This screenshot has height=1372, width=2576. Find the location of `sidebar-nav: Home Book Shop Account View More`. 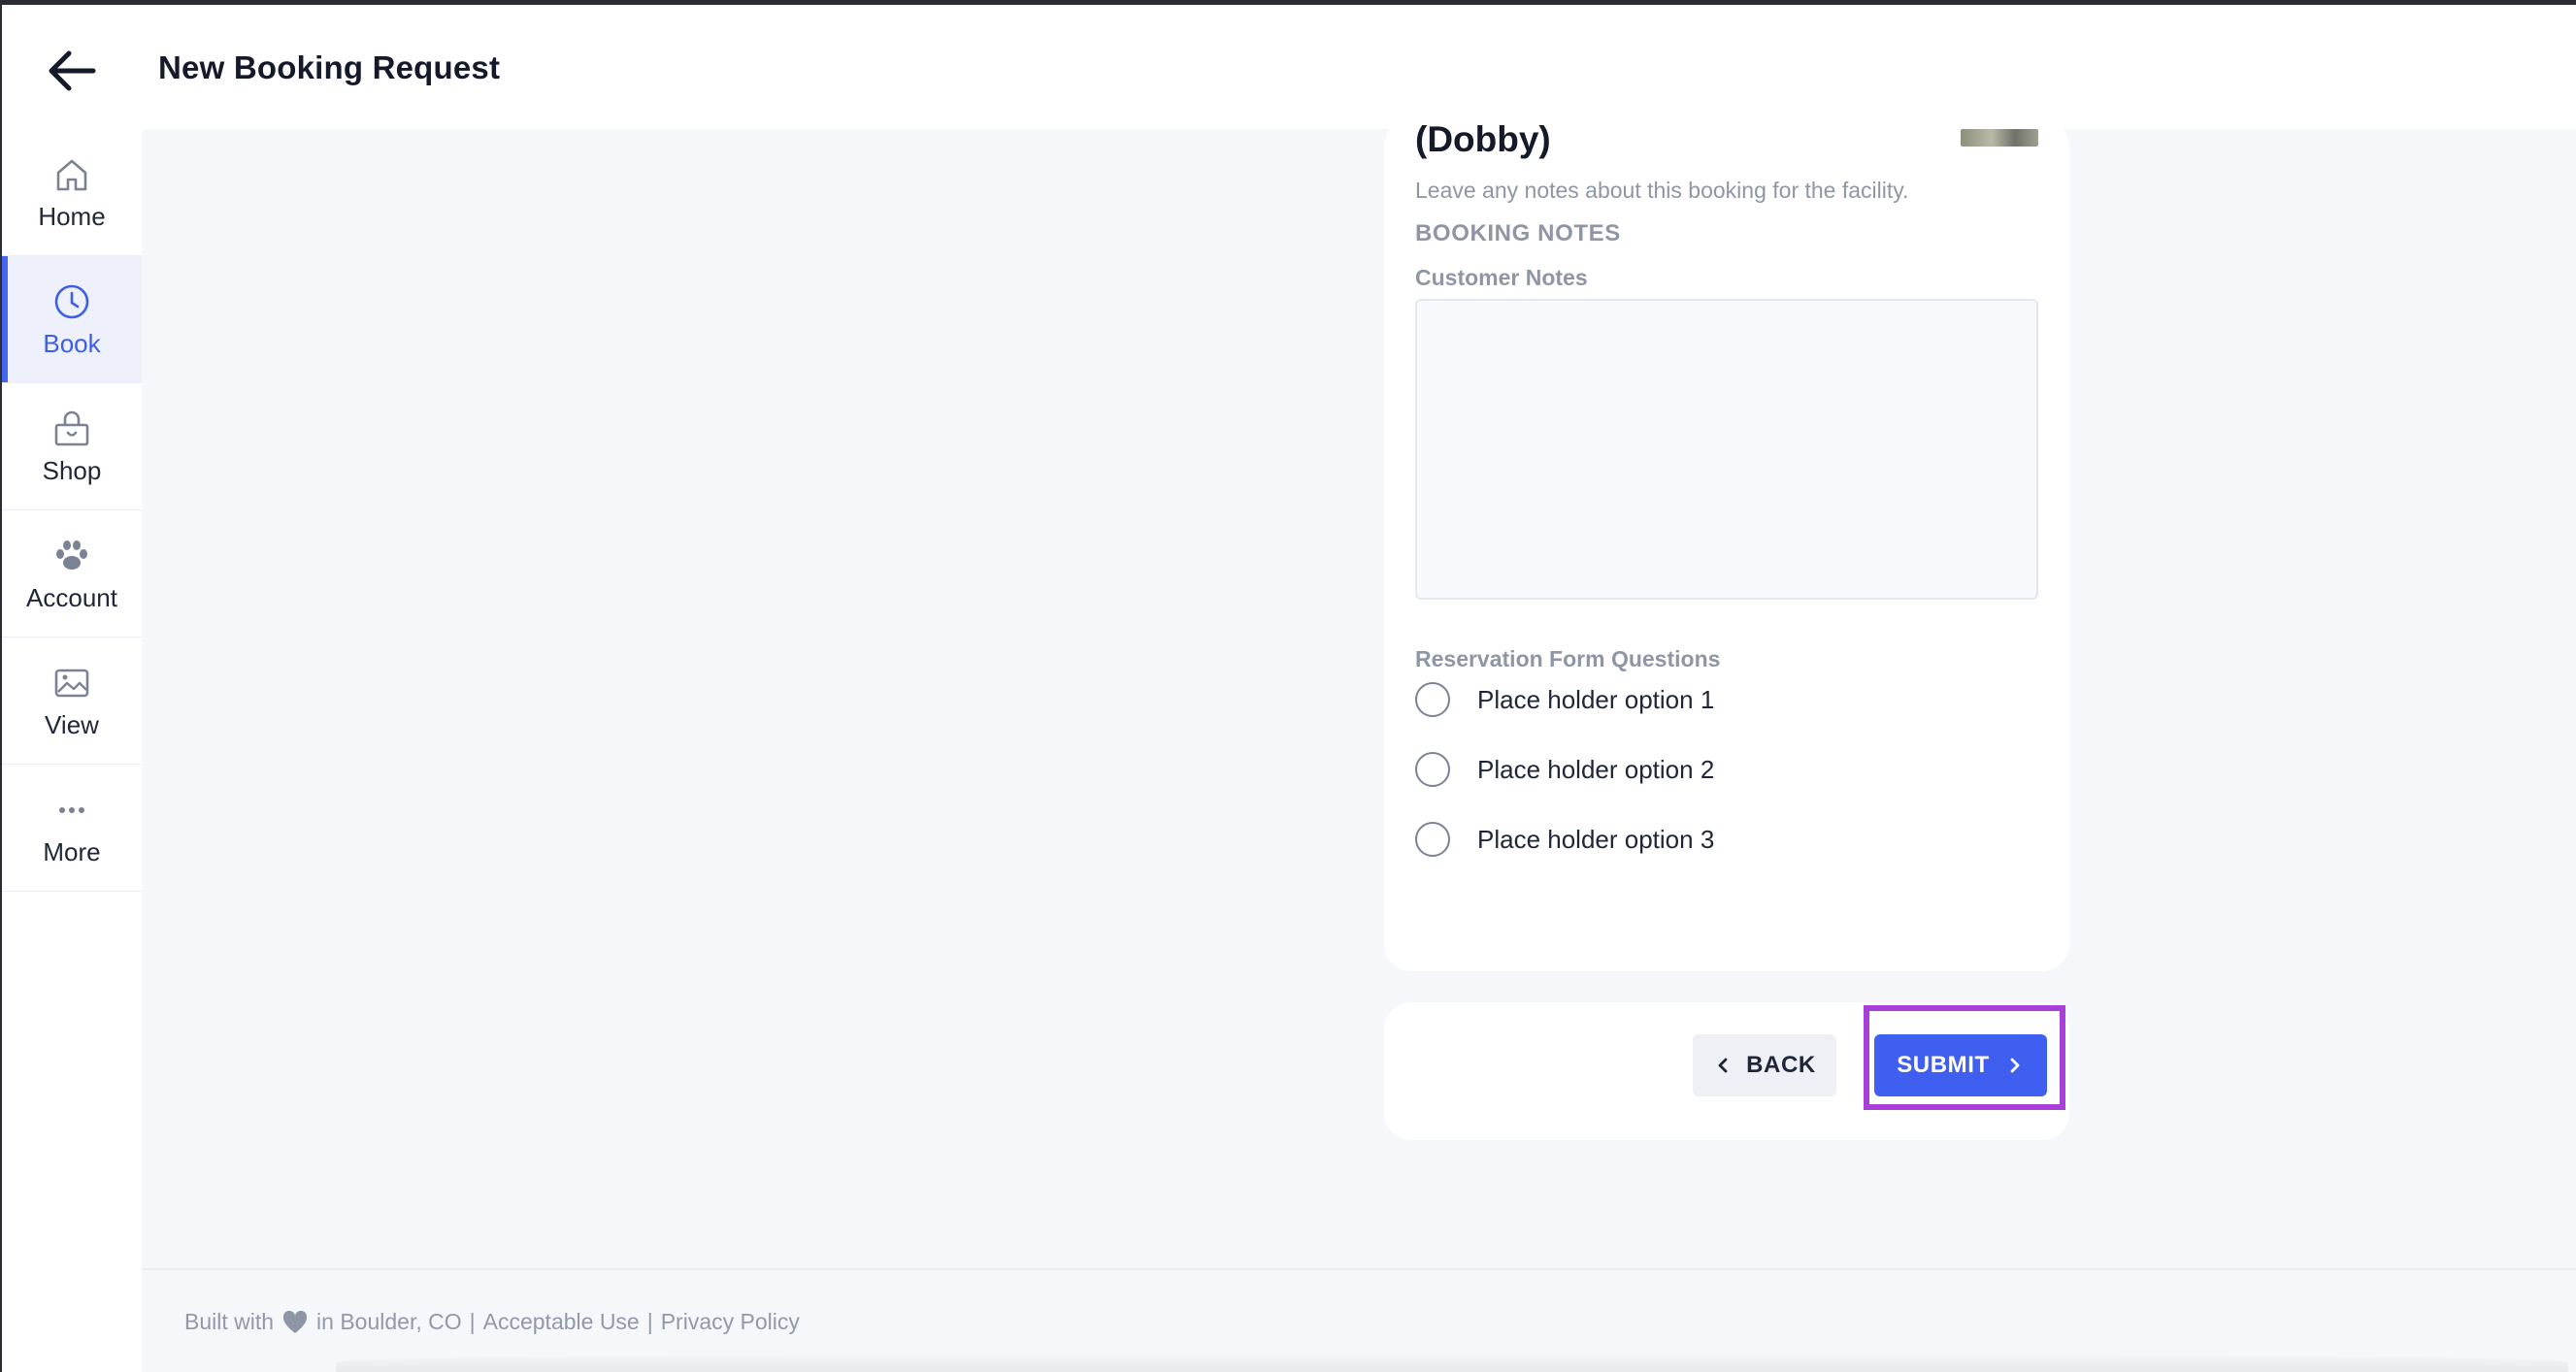

sidebar-nav: Home Book Shop Account View More is located at coordinates (72, 750).